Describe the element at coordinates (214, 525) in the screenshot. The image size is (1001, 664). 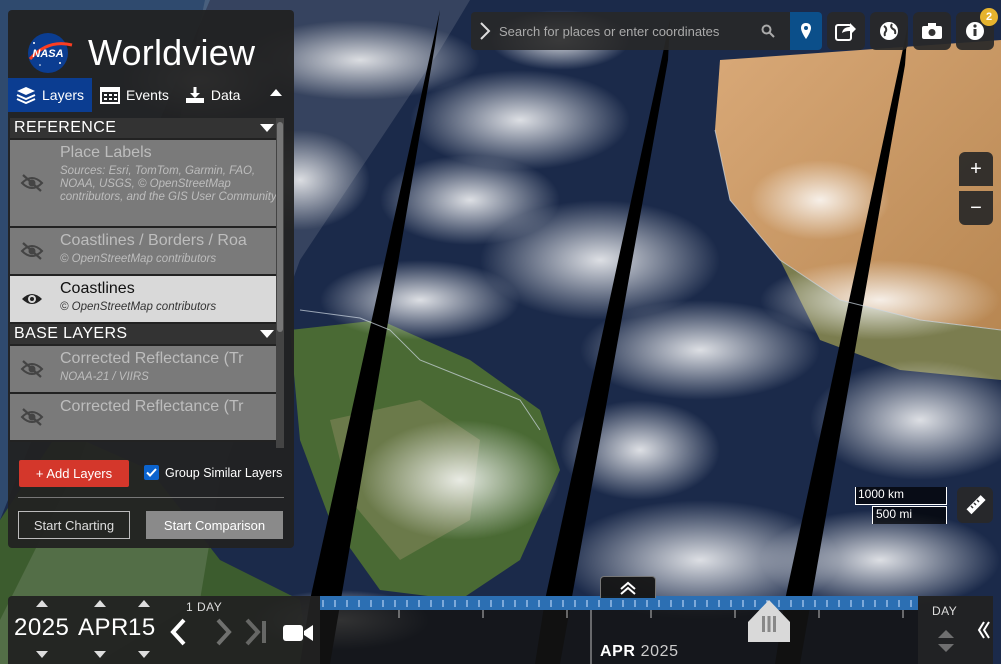
I see `start-comparison-button: Start Comparison` at that location.